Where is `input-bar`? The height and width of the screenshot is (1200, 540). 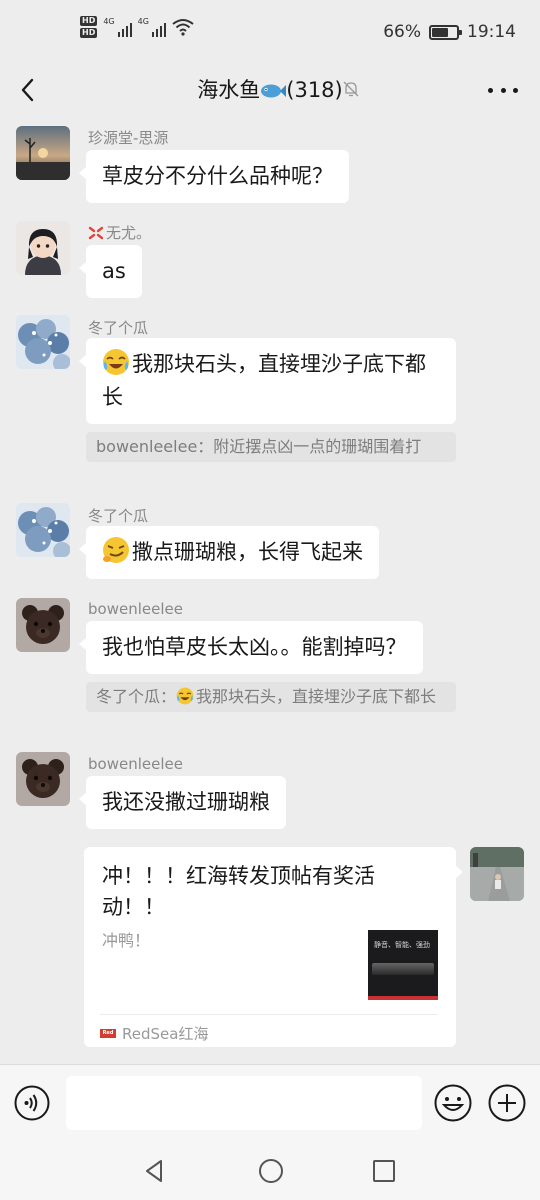
input-bar is located at coordinates (270, 1103).